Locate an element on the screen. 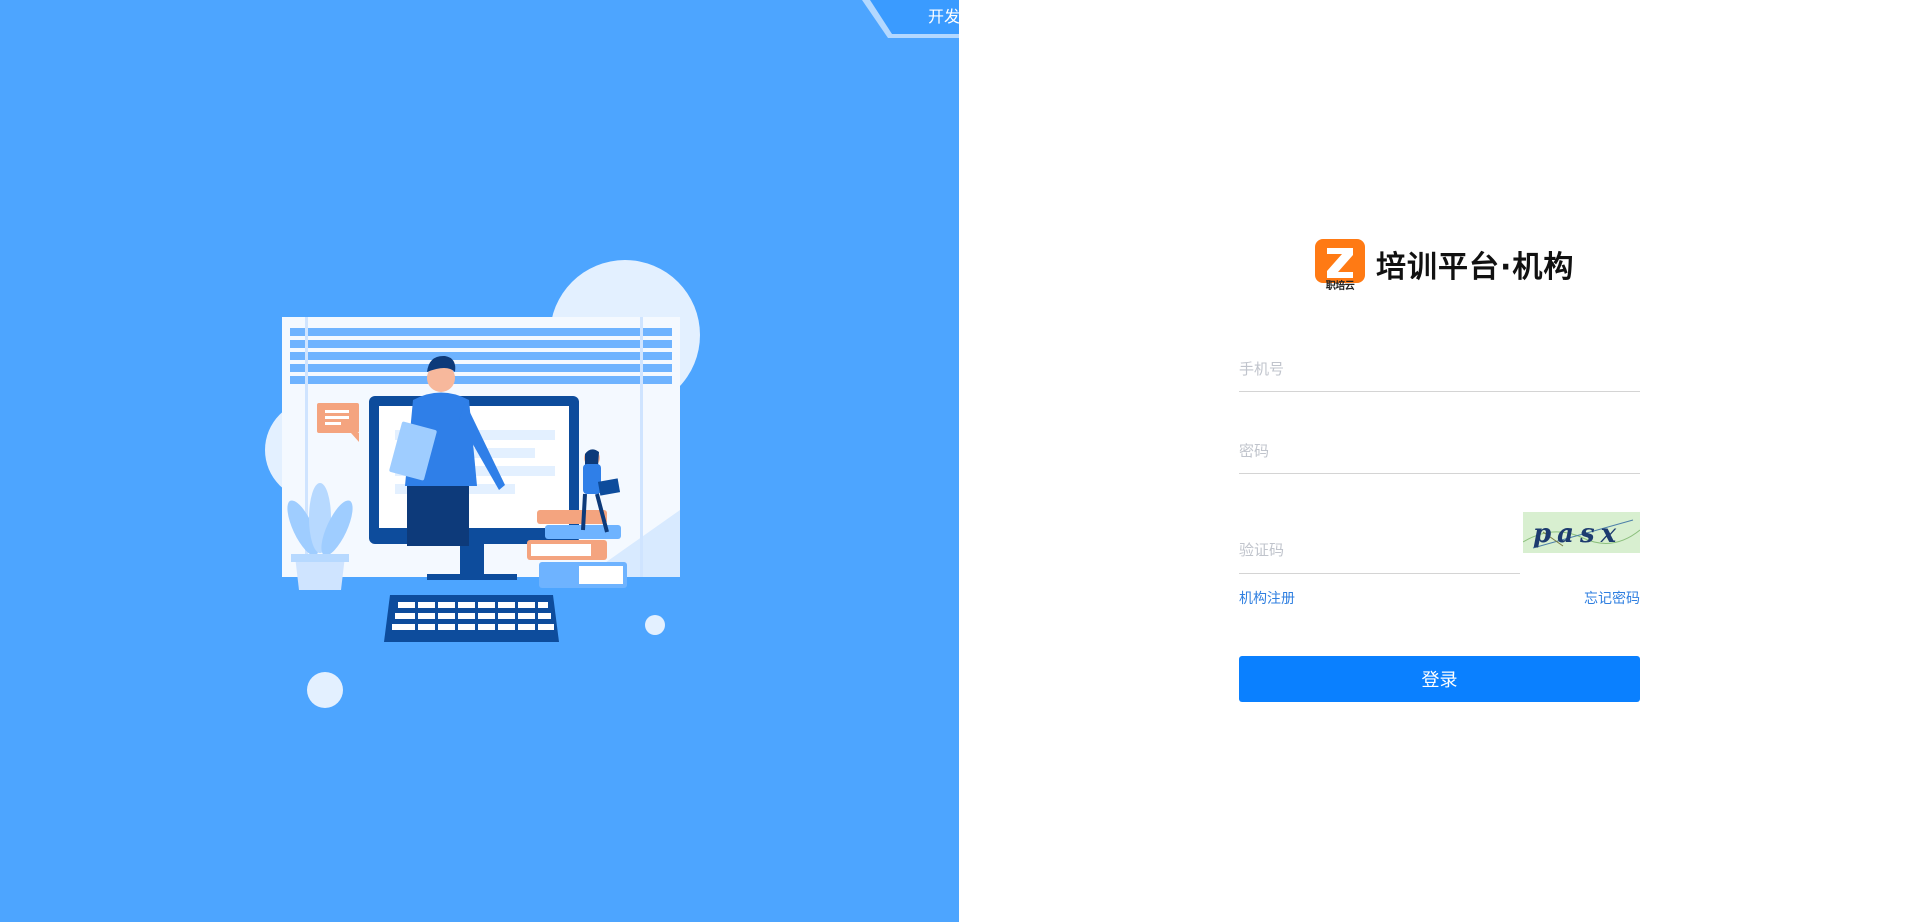 The image size is (1919, 922). password-field-wrapper is located at coordinates (1439, 452).